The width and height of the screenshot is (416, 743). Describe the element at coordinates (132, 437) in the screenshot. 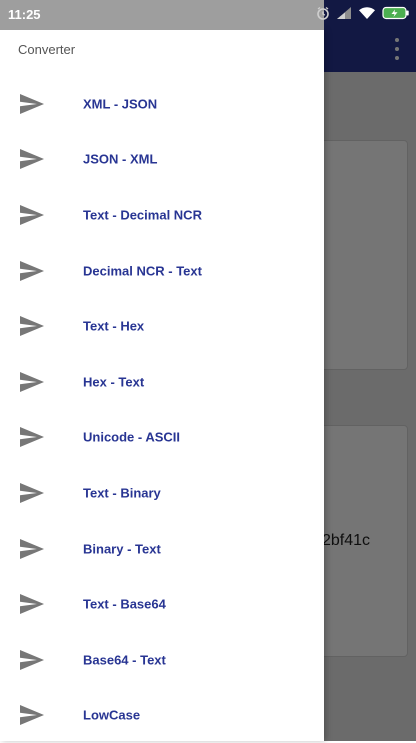

I see `nav-item-label: Unicode - ASCII` at that location.